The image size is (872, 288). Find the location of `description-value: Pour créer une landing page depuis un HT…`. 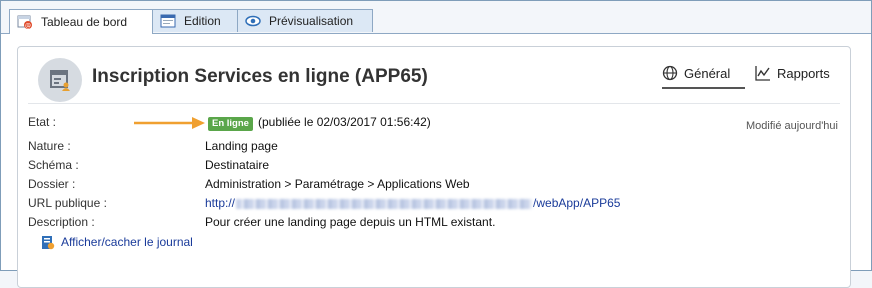

description-value: Pour créer une landing page depuis un HT… is located at coordinates (350, 222).